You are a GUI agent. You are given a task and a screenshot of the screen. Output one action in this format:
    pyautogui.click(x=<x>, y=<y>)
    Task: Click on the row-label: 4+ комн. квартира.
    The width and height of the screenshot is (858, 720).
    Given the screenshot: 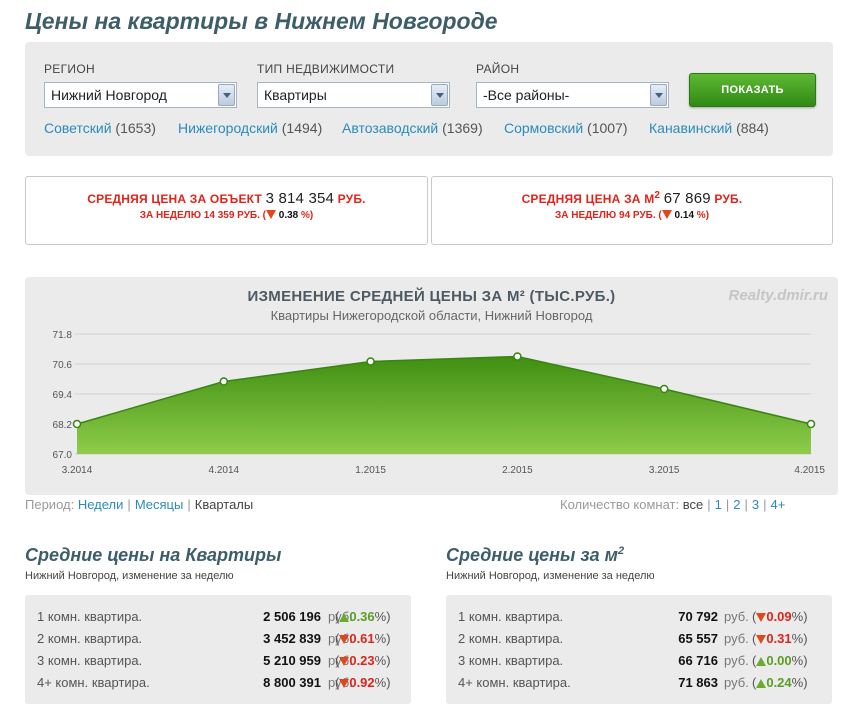 What is the action you would take?
    pyautogui.click(x=93, y=683)
    